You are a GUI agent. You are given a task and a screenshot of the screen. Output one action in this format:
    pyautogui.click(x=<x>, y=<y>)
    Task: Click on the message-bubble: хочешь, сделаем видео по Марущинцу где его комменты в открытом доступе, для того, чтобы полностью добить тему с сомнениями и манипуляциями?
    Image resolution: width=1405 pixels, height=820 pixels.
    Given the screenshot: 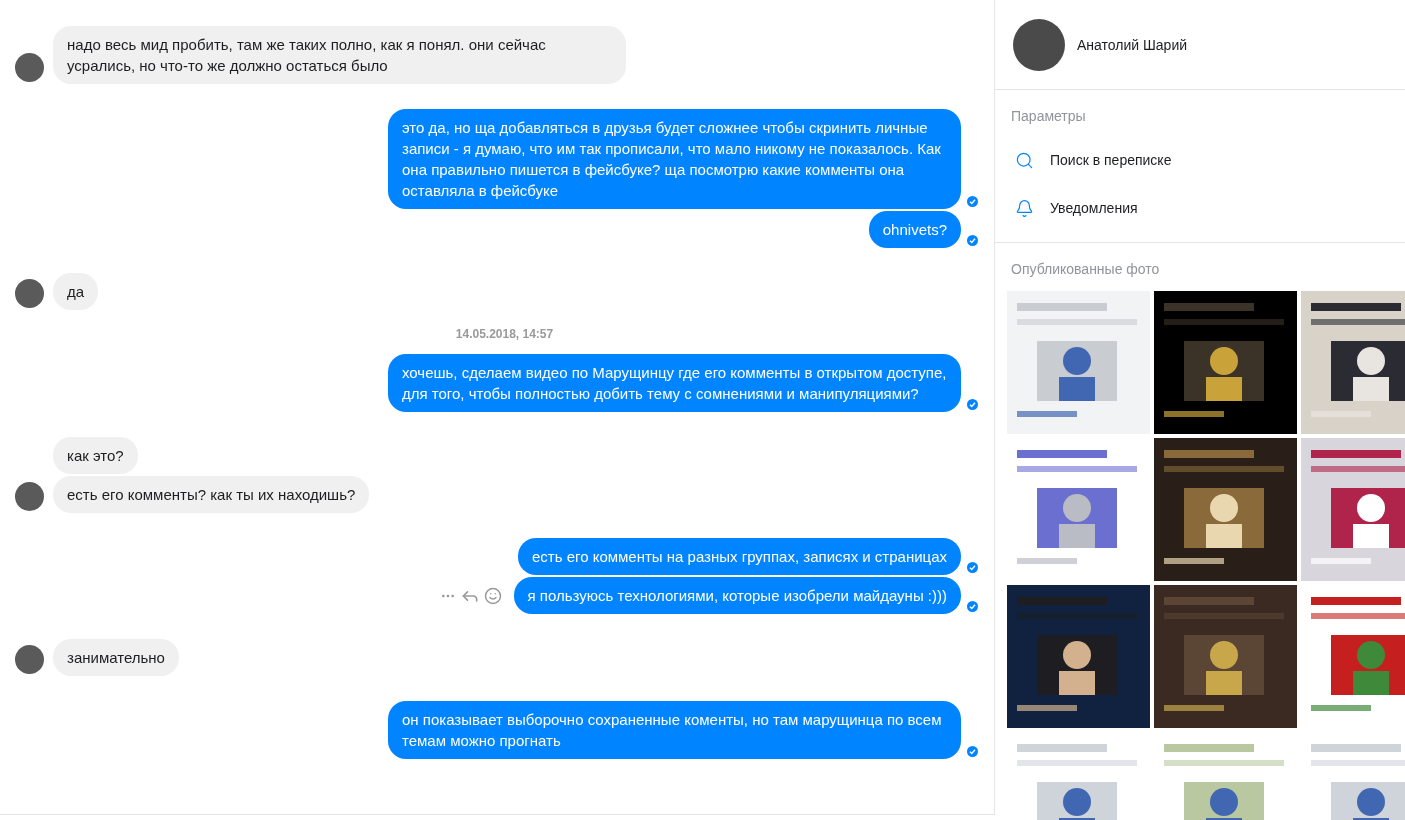 What is the action you would take?
    pyautogui.click(x=674, y=383)
    